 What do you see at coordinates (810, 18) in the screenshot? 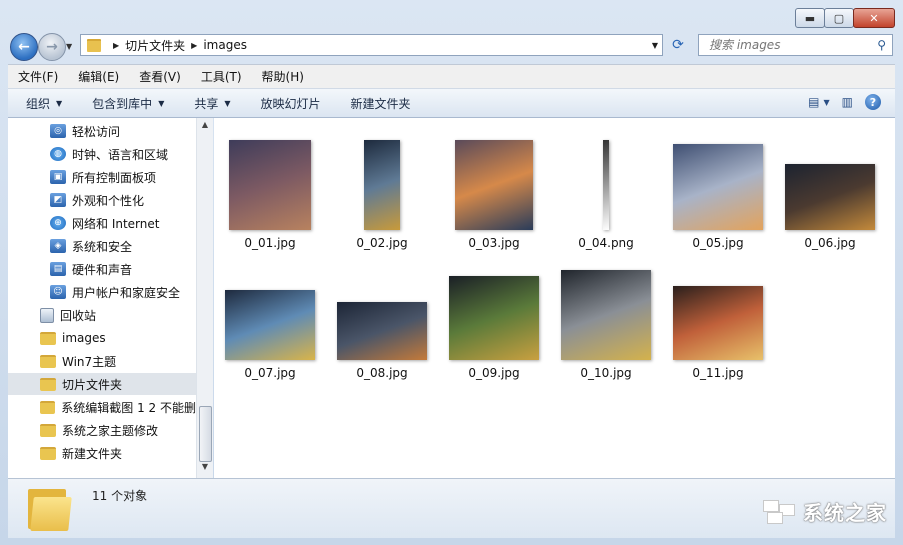
I see `minimize-button: ▬` at bounding box center [810, 18].